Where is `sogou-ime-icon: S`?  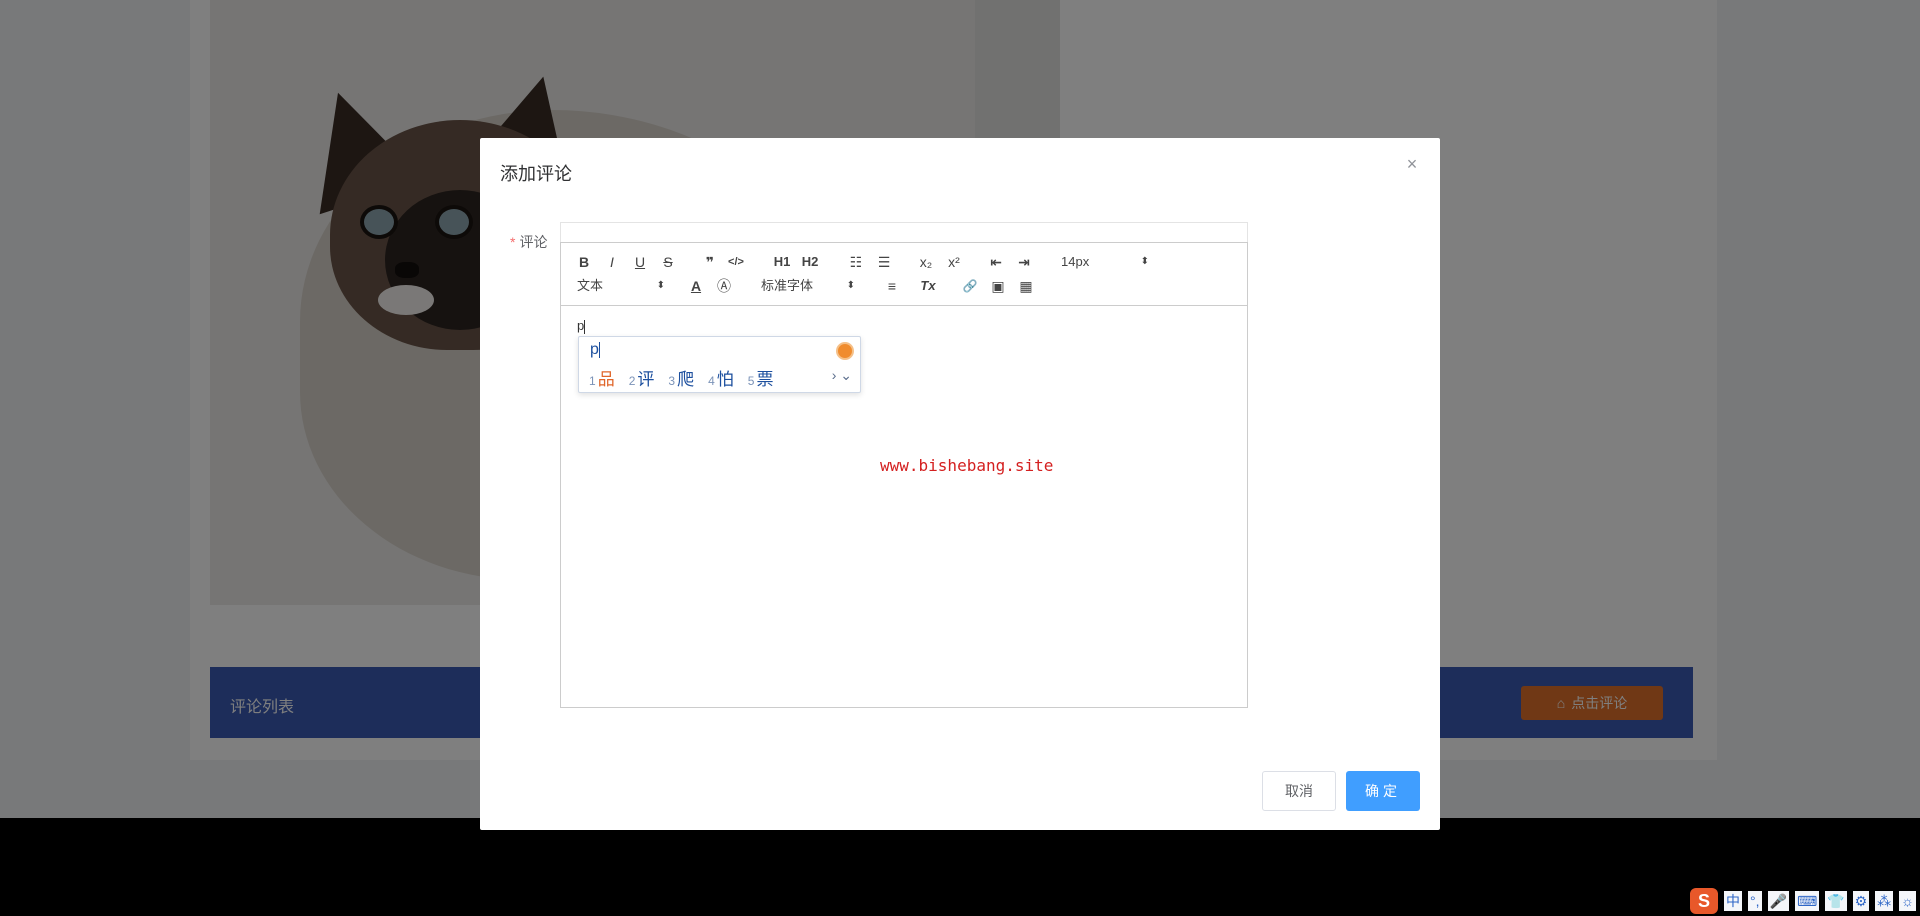
sogou-ime-icon: S is located at coordinates (1704, 901).